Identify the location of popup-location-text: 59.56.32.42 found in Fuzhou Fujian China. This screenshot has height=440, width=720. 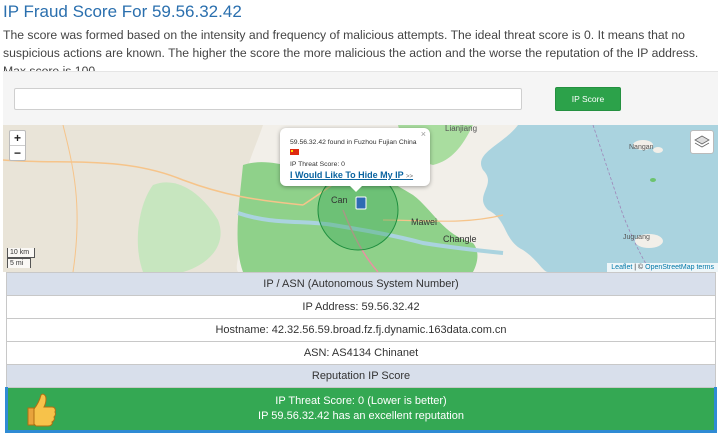
(353, 142).